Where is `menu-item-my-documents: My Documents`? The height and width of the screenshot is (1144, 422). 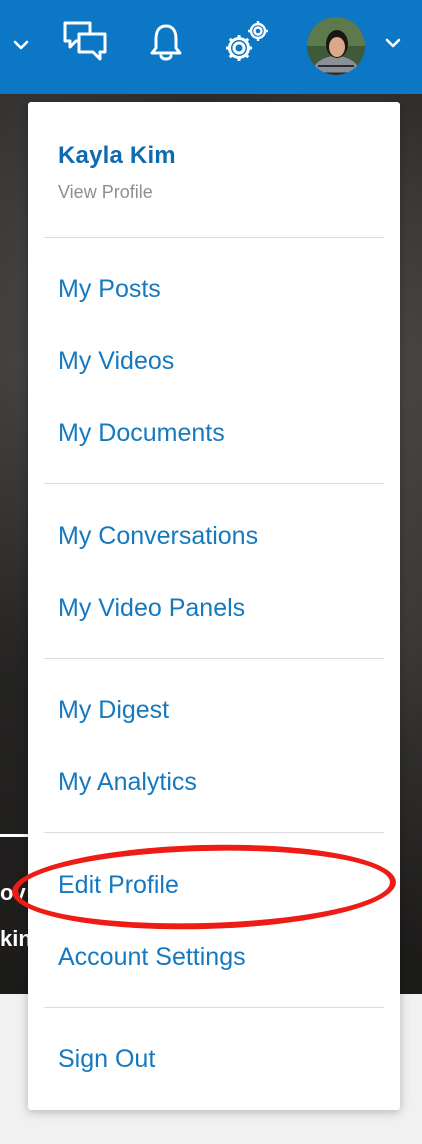 menu-item-my-documents: My Documents is located at coordinates (141, 433).